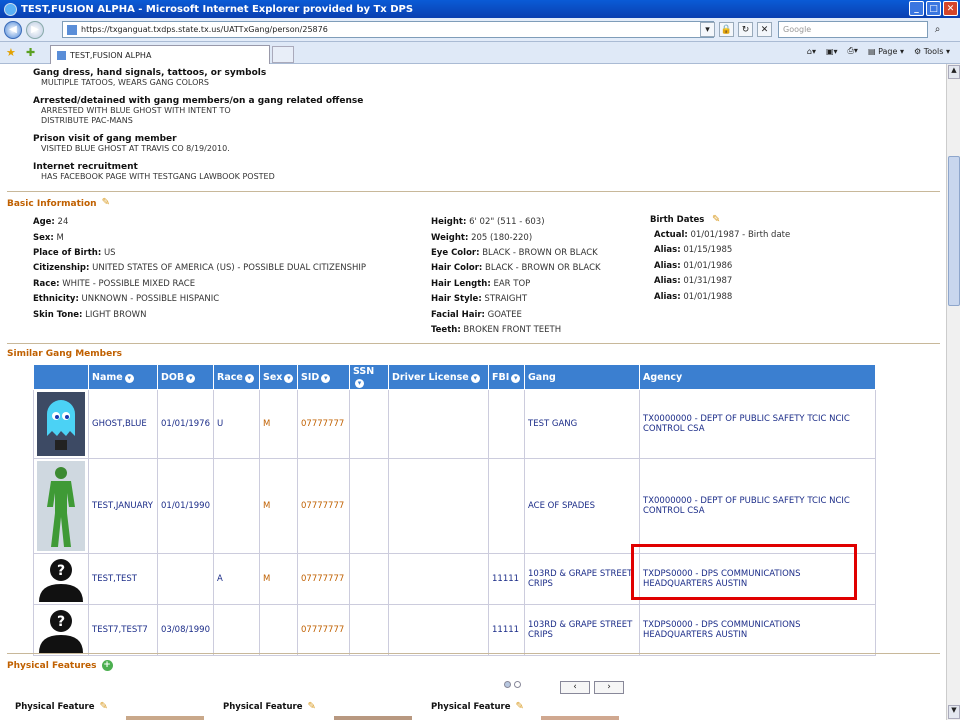 The height and width of the screenshot is (720, 960). What do you see at coordinates (506, 299) in the screenshot?
I see `hairstyle-value: STRAIGHT` at bounding box center [506, 299].